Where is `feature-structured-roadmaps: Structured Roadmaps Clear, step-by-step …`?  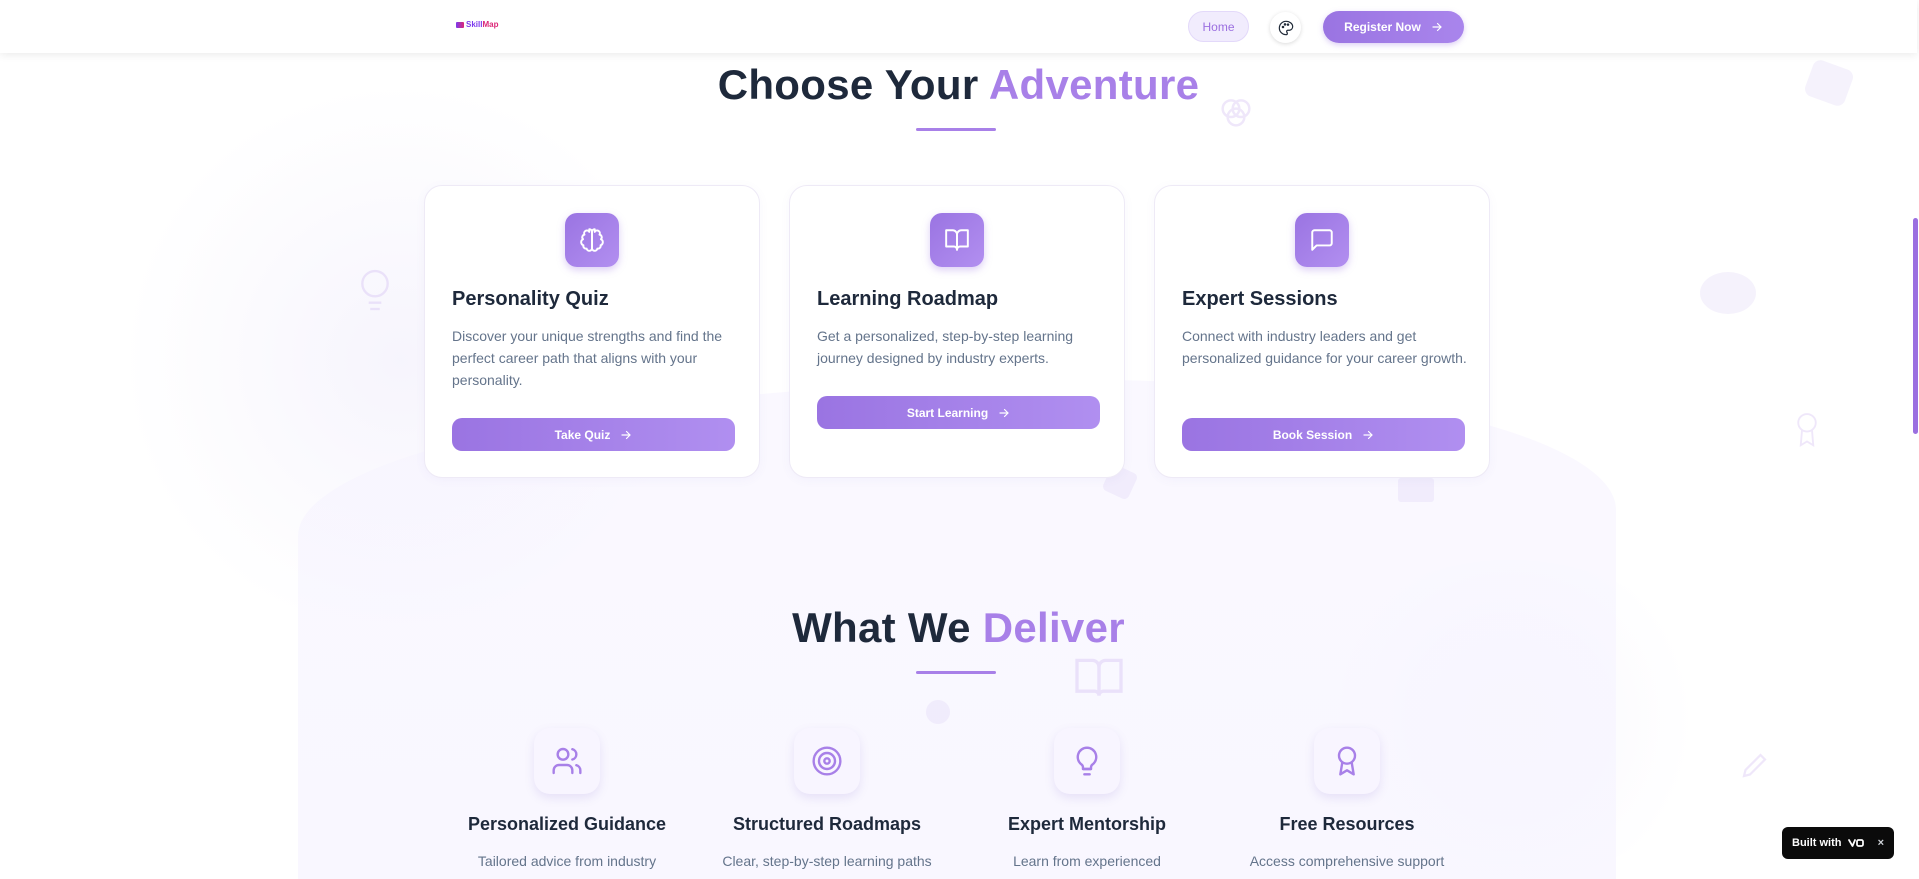 feature-structured-roadmaps: Structured Roadmaps Clear, step-by-step … is located at coordinates (827, 798).